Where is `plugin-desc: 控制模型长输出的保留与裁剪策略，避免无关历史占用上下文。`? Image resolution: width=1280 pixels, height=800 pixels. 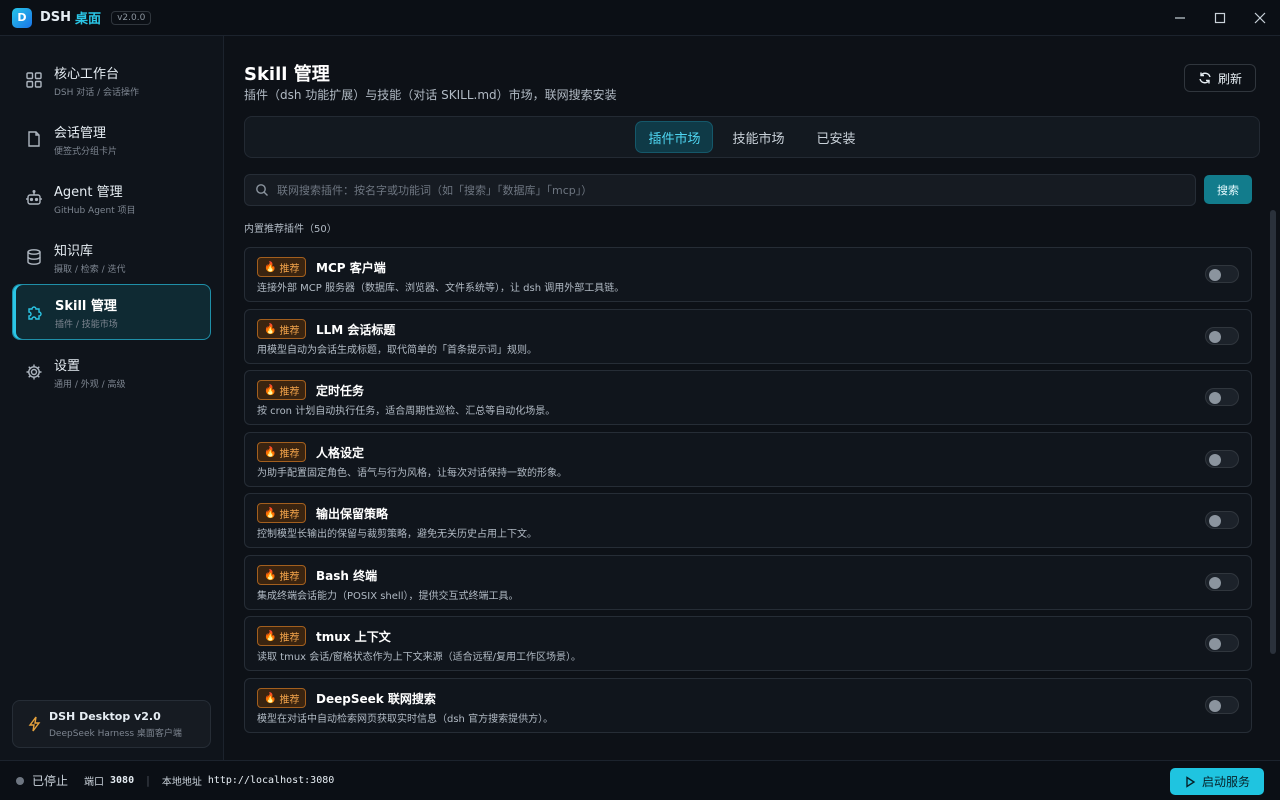
plugin-desc: 控制模型长输出的保留与裁剪策略，避免无关历史占用上下文。 is located at coordinates (397, 534).